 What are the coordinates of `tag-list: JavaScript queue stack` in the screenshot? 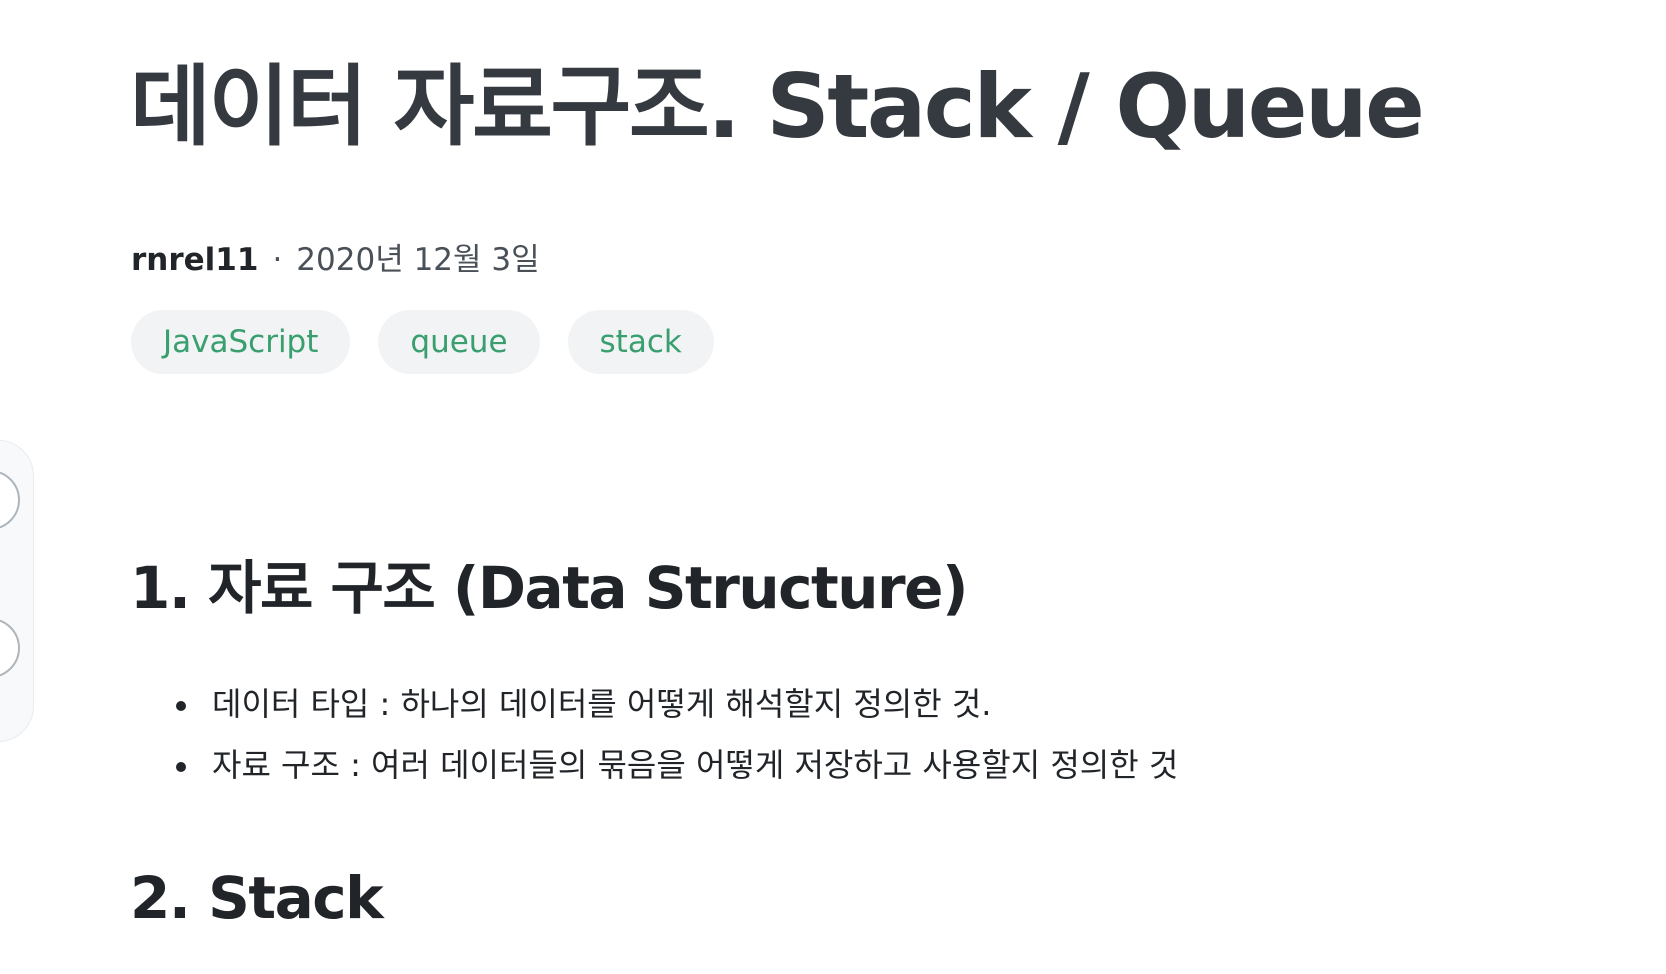 It's located at (422, 342).